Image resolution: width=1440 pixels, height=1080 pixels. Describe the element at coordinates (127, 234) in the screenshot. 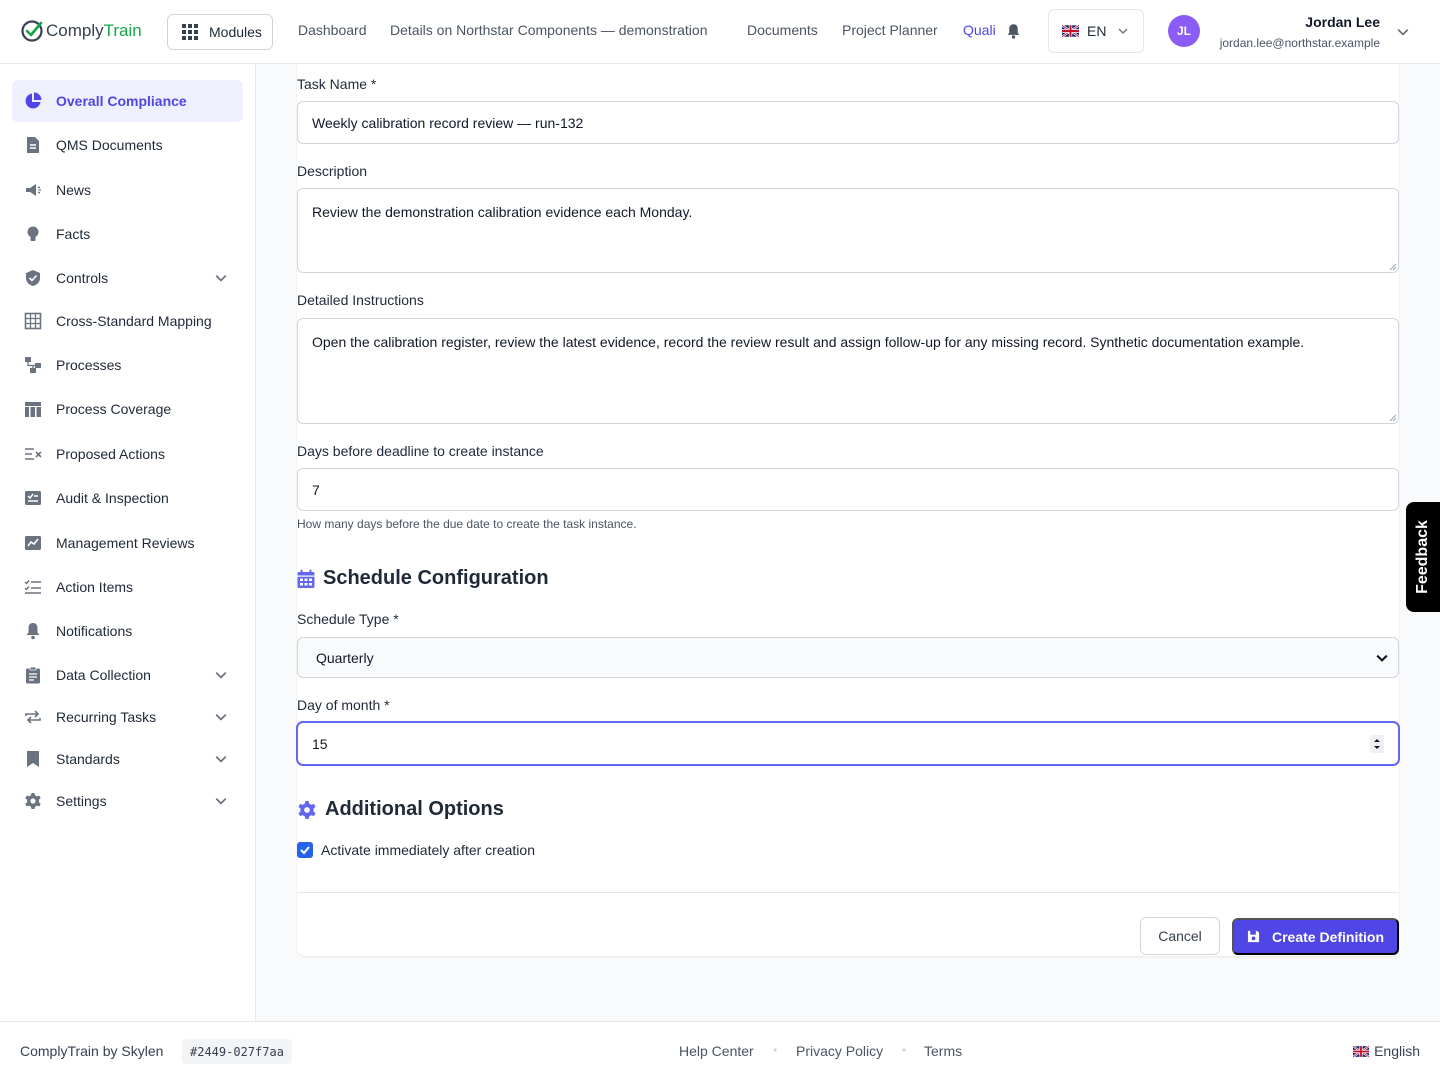

I see `sidebar-item-facts: Facts` at that location.